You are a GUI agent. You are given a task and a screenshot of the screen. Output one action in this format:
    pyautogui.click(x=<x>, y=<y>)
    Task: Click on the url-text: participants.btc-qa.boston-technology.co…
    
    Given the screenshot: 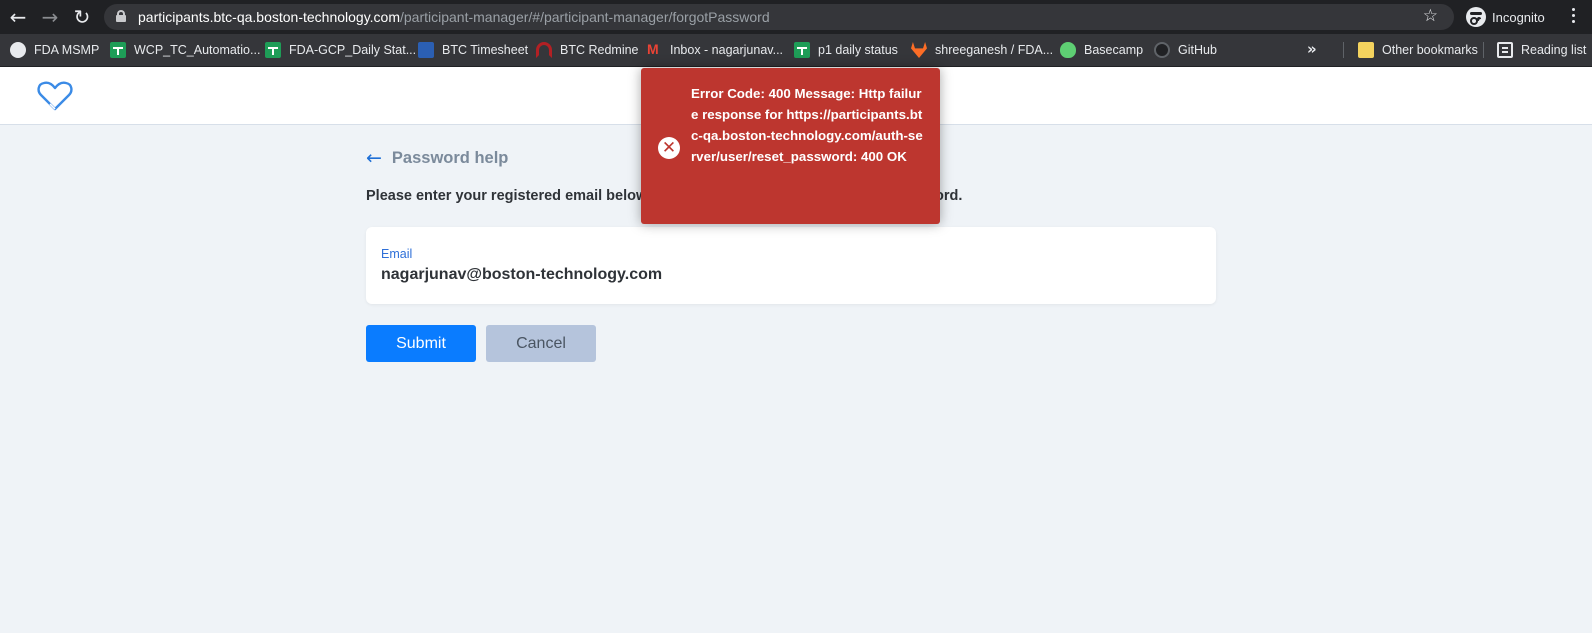 What is the action you would take?
    pyautogui.click(x=454, y=17)
    